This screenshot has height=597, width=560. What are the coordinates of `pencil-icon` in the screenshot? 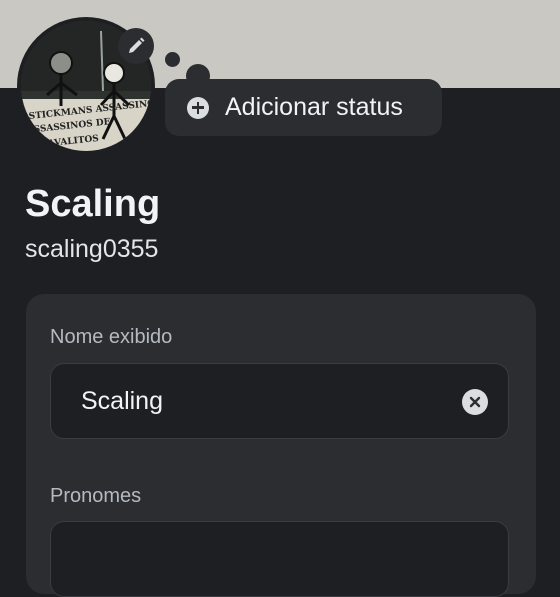 It's located at (137, 45).